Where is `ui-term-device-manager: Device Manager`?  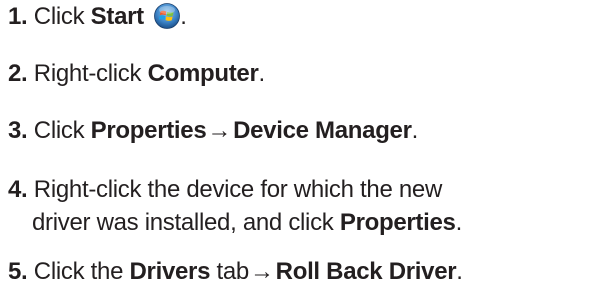 ui-term-device-manager: Device Manager is located at coordinates (322, 130).